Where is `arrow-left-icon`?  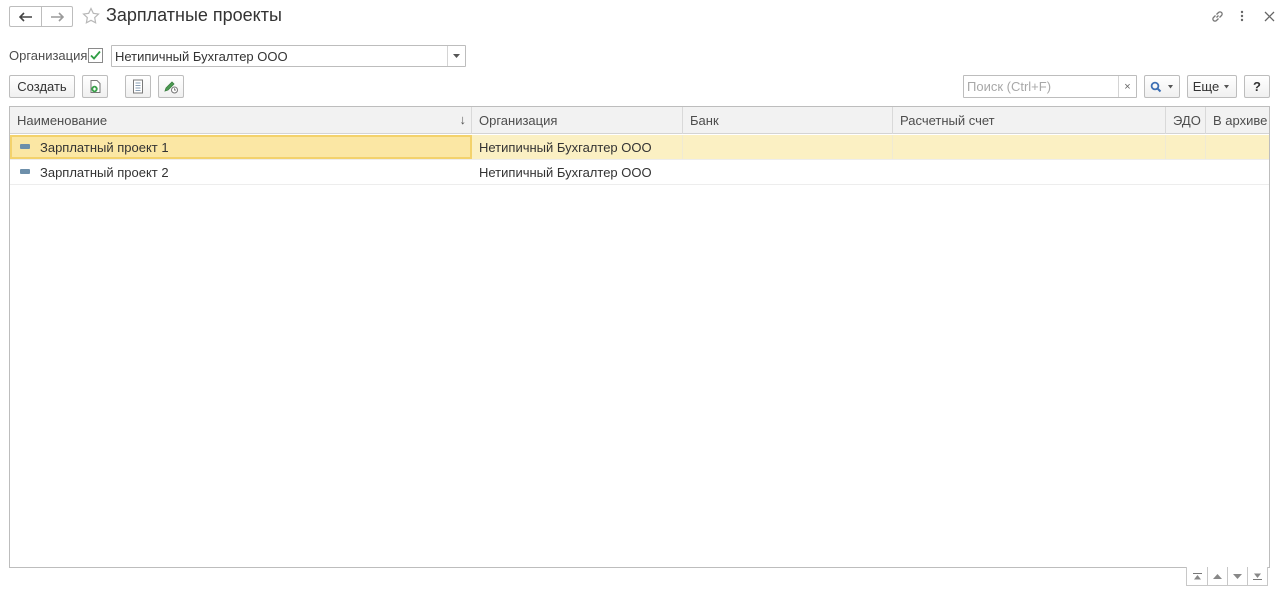 arrow-left-icon is located at coordinates (25, 16).